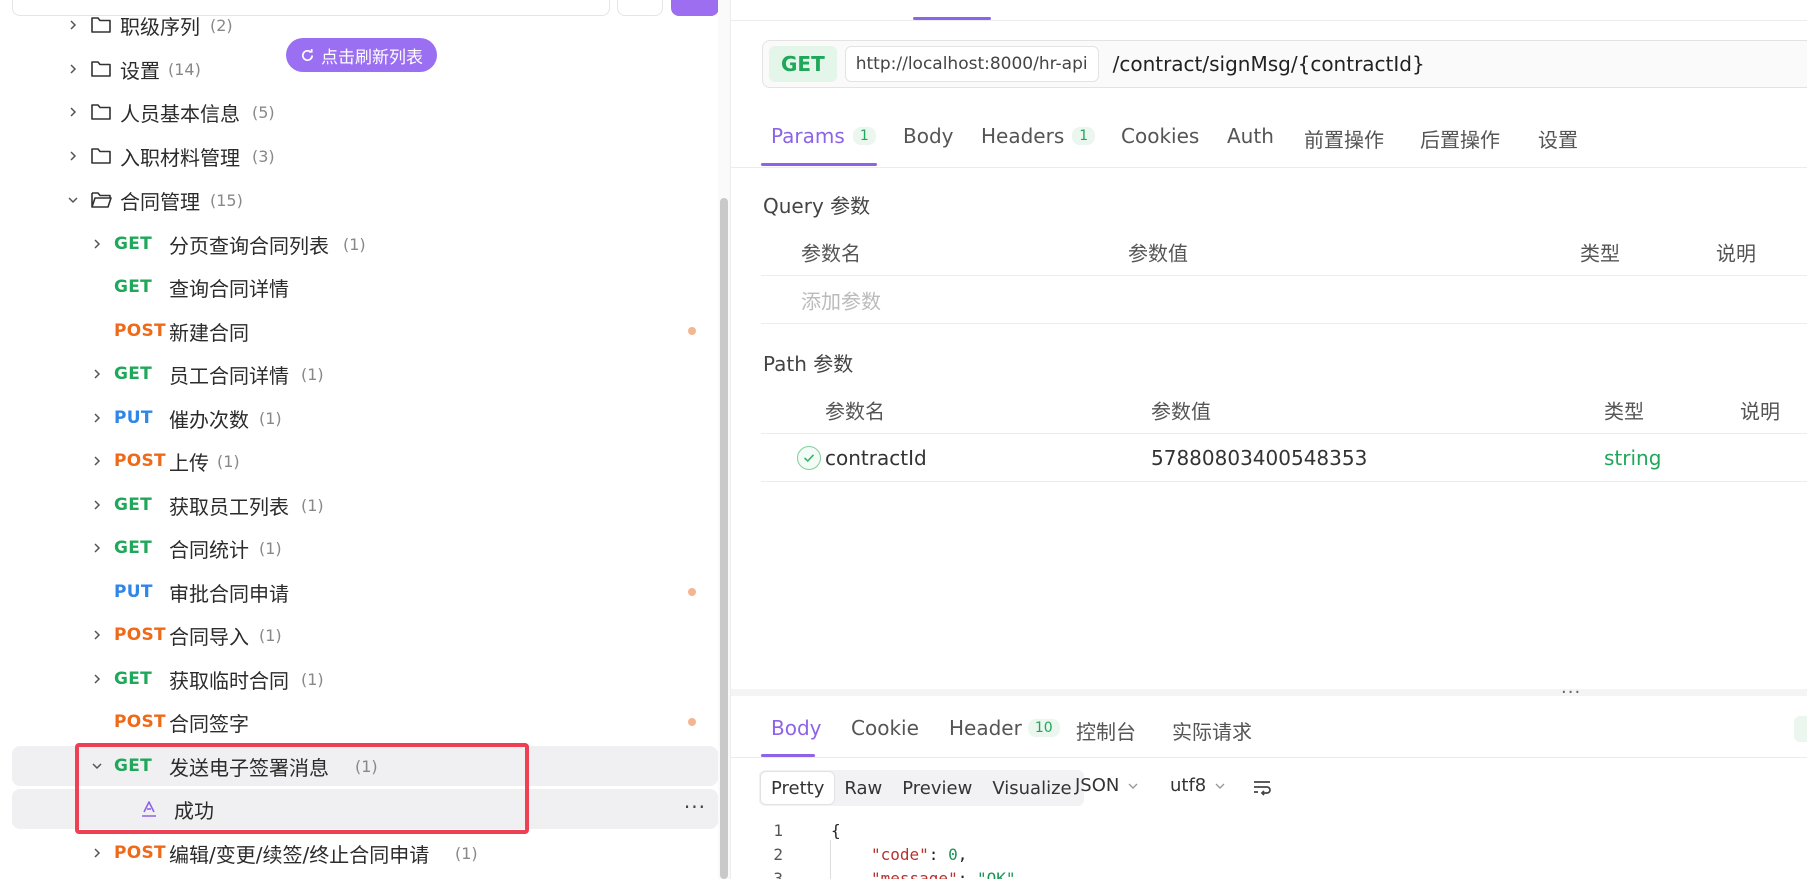 This screenshot has height=879, width=1807. Describe the element at coordinates (937, 788) in the screenshot. I see `view-preview: Preview` at that location.